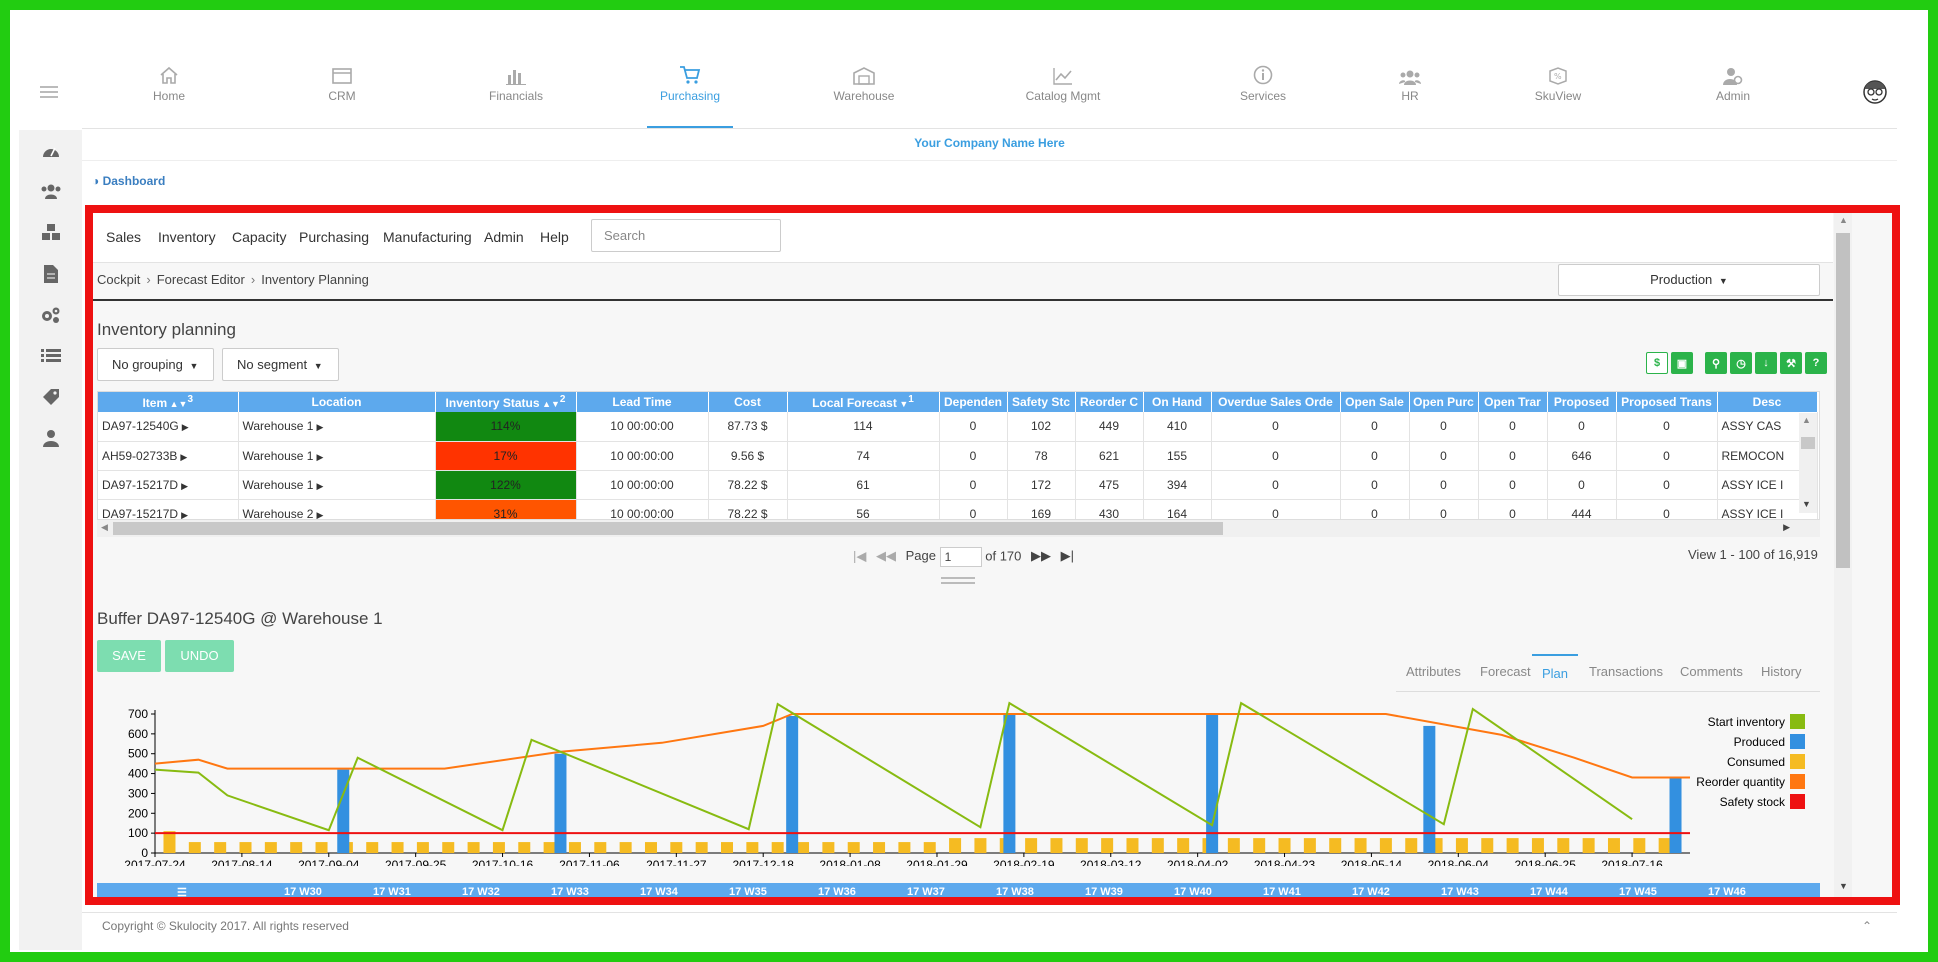  What do you see at coordinates (169, 79) in the screenshot?
I see `nav-home: Home` at bounding box center [169, 79].